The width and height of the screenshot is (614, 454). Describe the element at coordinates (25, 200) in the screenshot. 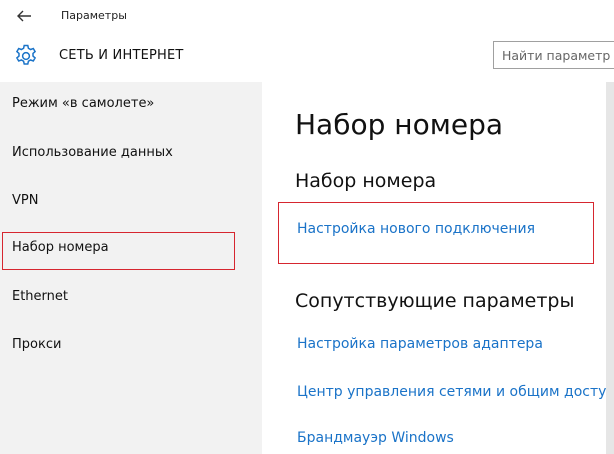

I see `sidebar-item-vpn: VPN` at that location.